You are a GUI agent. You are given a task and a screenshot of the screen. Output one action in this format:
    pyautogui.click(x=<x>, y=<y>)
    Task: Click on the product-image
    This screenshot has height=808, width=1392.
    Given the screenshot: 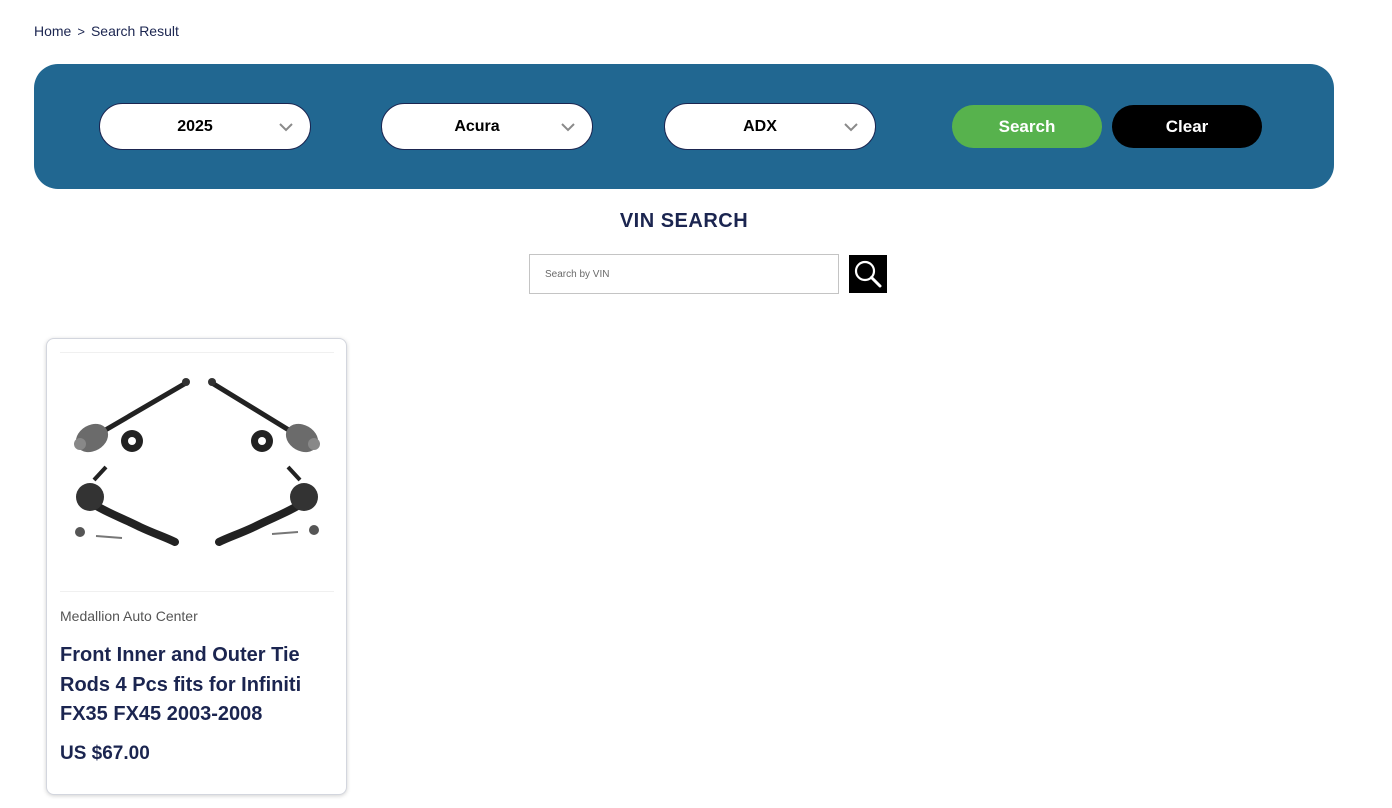 What is the action you would take?
    pyautogui.click(x=197, y=472)
    